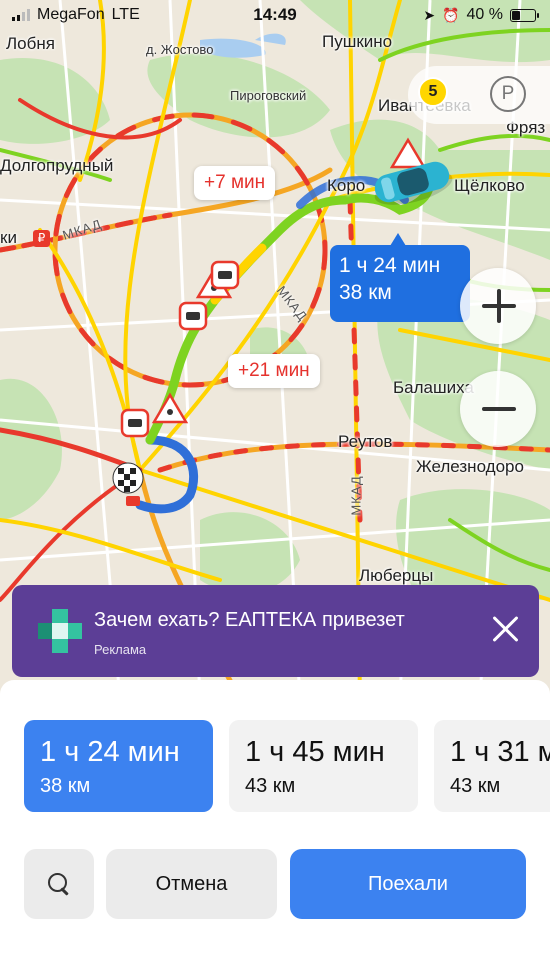  What do you see at coordinates (390, 265) in the screenshot?
I see `route-bubble-time: 1 ч 24 мин` at bounding box center [390, 265].